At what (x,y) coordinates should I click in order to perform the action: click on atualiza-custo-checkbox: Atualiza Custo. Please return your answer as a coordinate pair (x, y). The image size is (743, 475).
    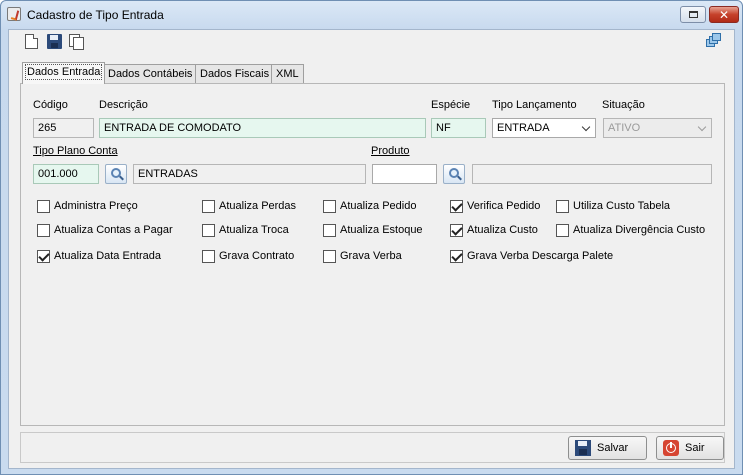
    Looking at the image, I should click on (494, 230).